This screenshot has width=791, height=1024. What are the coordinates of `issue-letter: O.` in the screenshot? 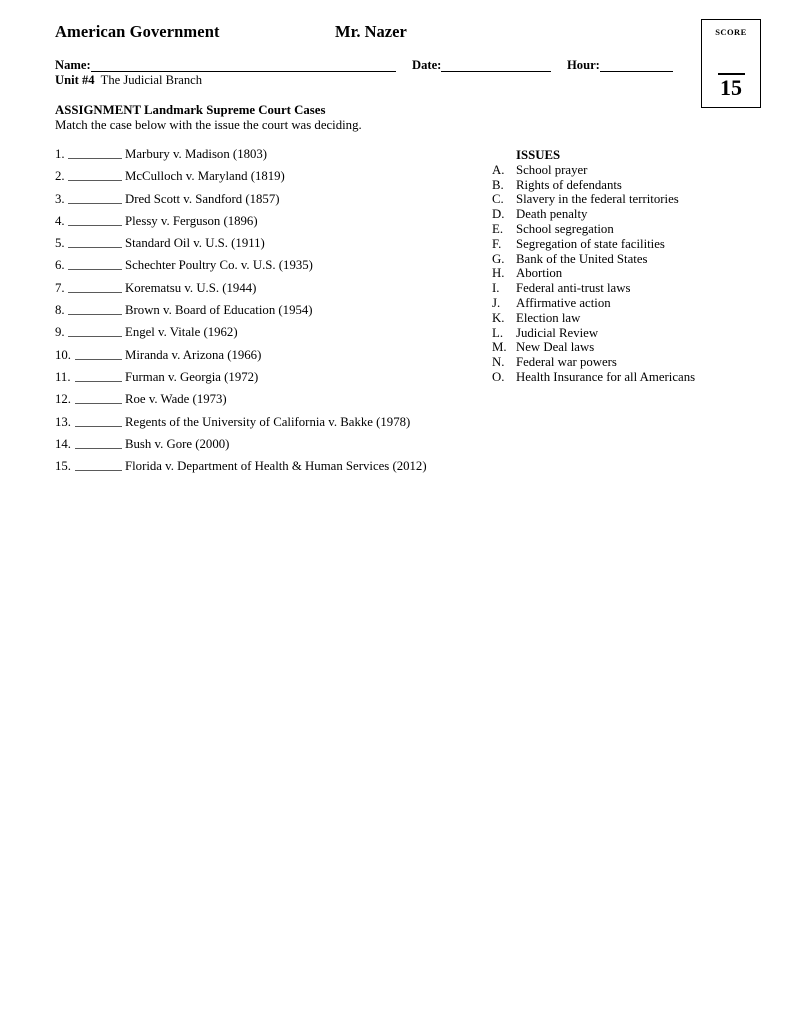 It's located at (498, 376).